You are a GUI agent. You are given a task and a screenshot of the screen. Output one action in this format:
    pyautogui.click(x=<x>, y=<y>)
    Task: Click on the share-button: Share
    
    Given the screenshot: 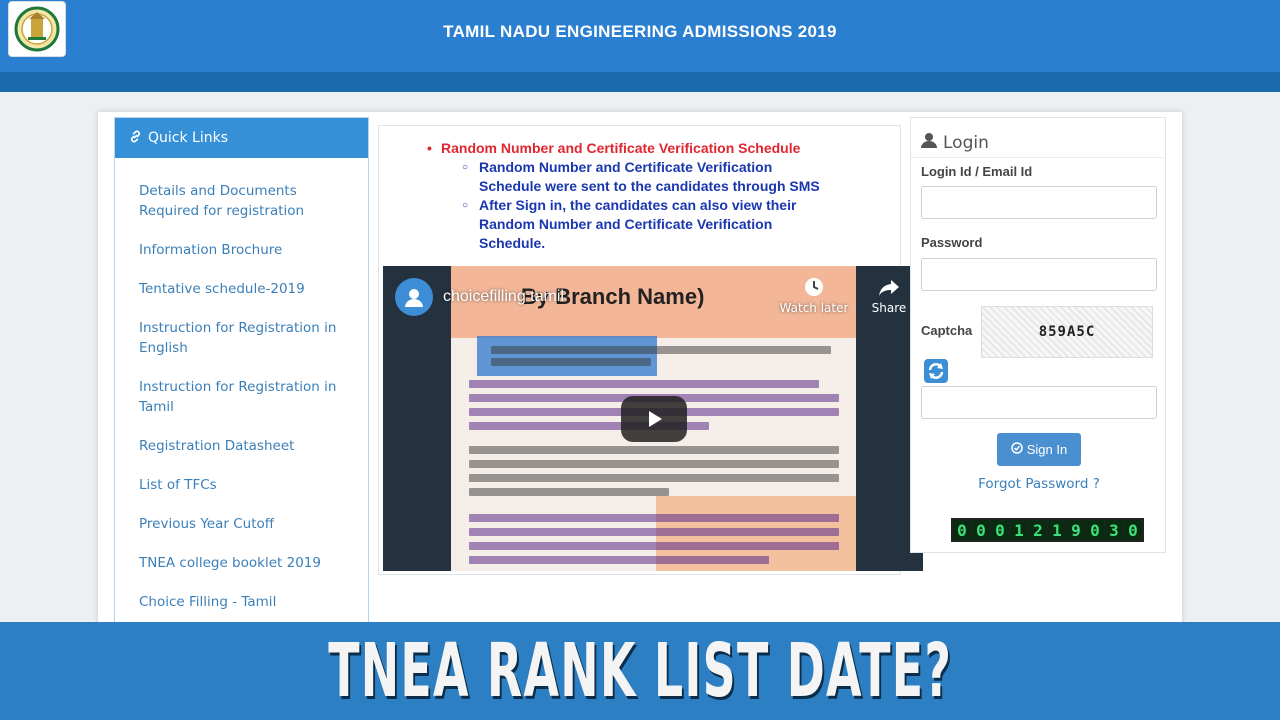 What is the action you would take?
    pyautogui.click(x=889, y=296)
    